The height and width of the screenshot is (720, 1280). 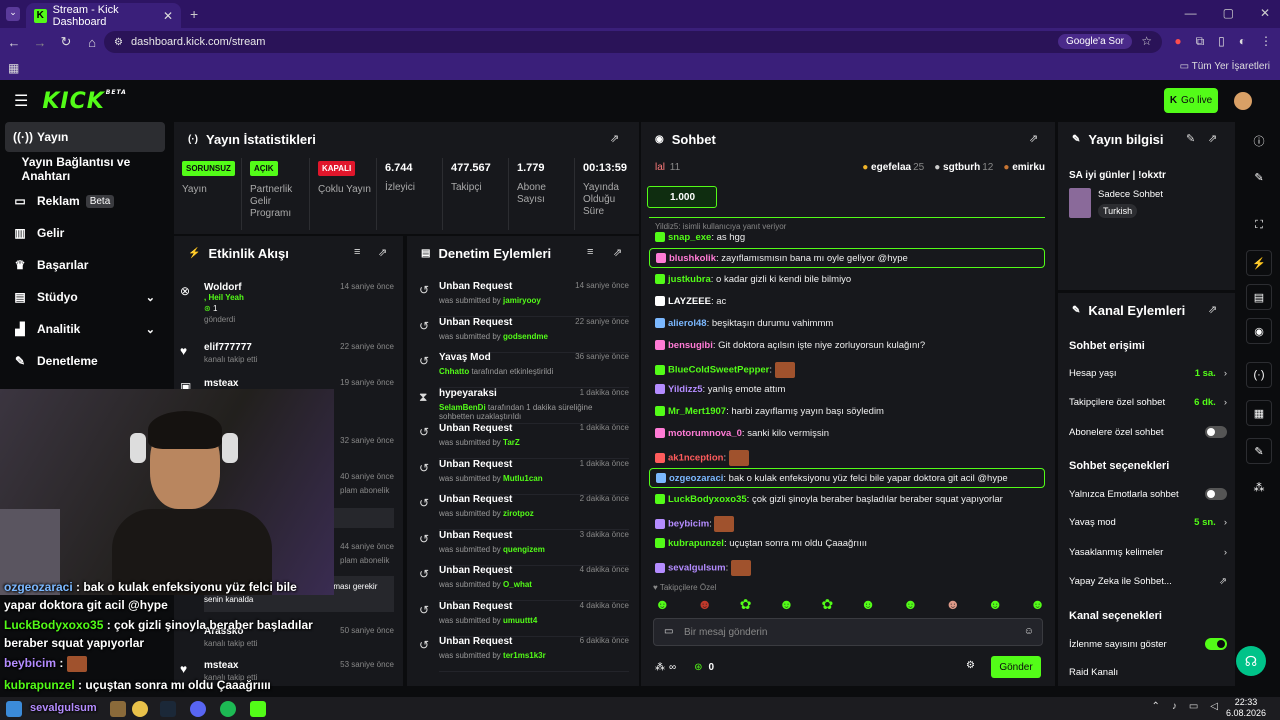 I want to click on close-window-icon: ✕, so click(x=1265, y=13).